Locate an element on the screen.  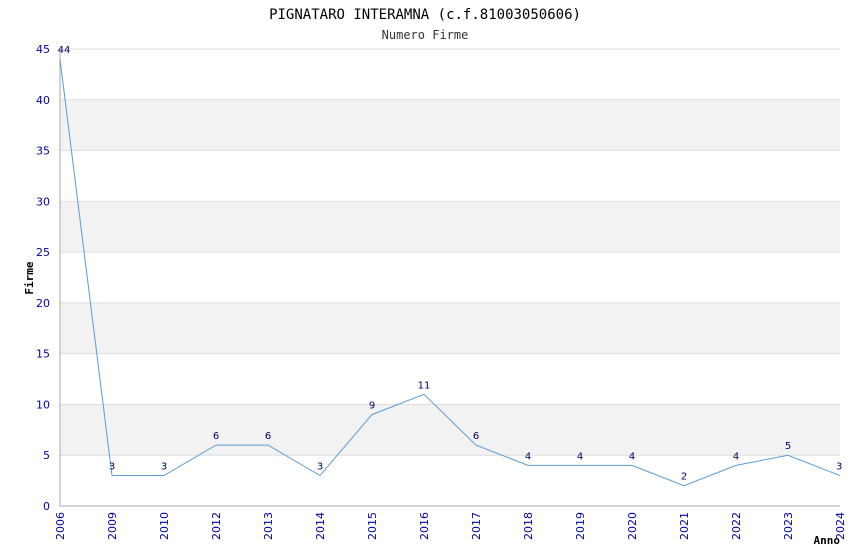
x-tick-label: 2020 is located at coordinates (632, 526).